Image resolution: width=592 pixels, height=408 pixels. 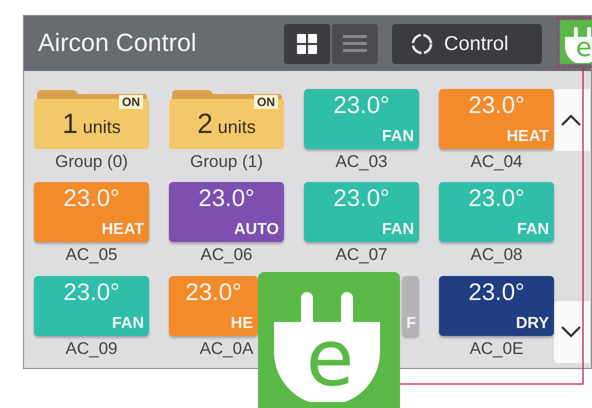 I want to click on unit-name: AC_05, so click(x=92, y=255).